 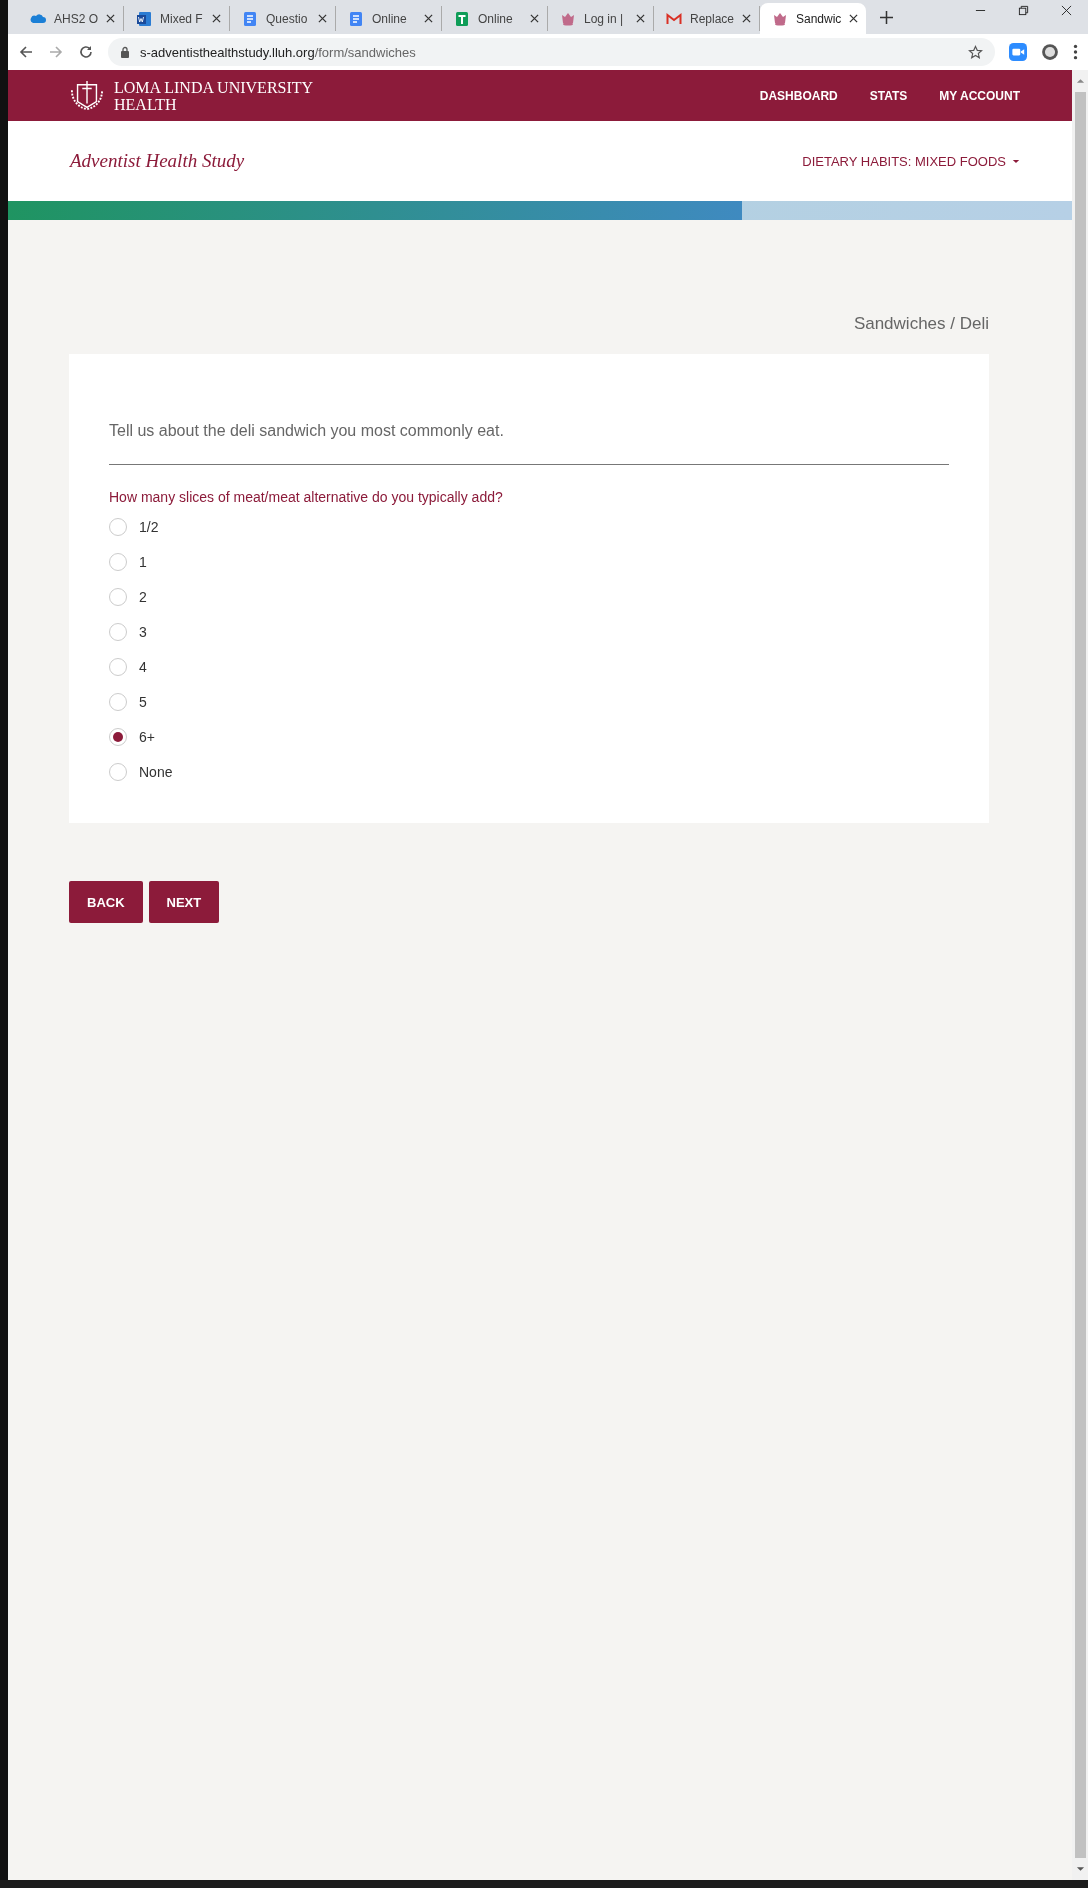 What do you see at coordinates (1050, 52) in the screenshot?
I see `profile-icon` at bounding box center [1050, 52].